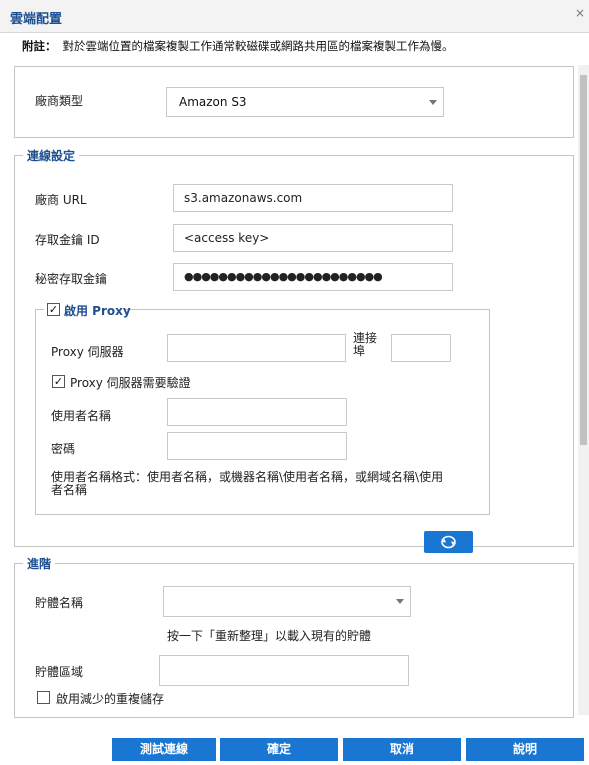  What do you see at coordinates (287, 601) in the screenshot?
I see `bucket-name-select` at bounding box center [287, 601].